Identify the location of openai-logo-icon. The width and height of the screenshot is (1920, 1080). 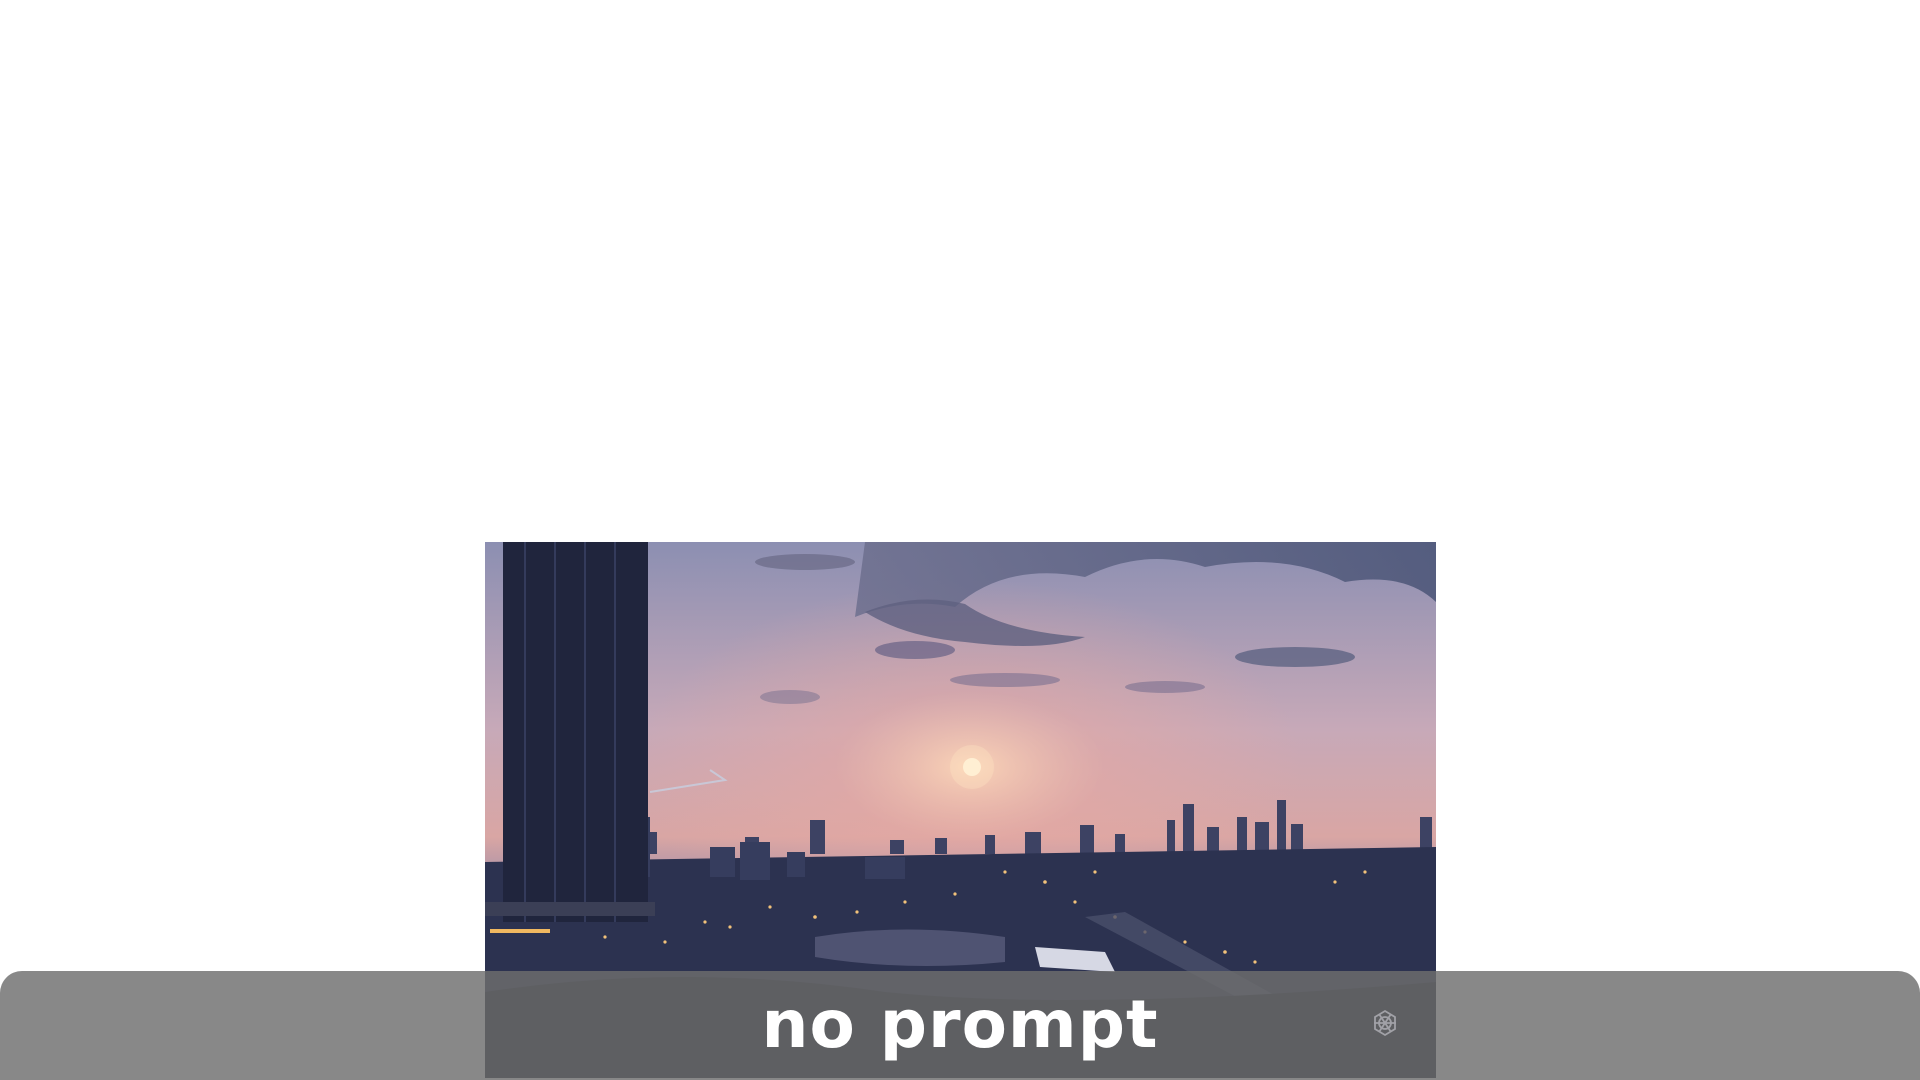
(1385, 1023).